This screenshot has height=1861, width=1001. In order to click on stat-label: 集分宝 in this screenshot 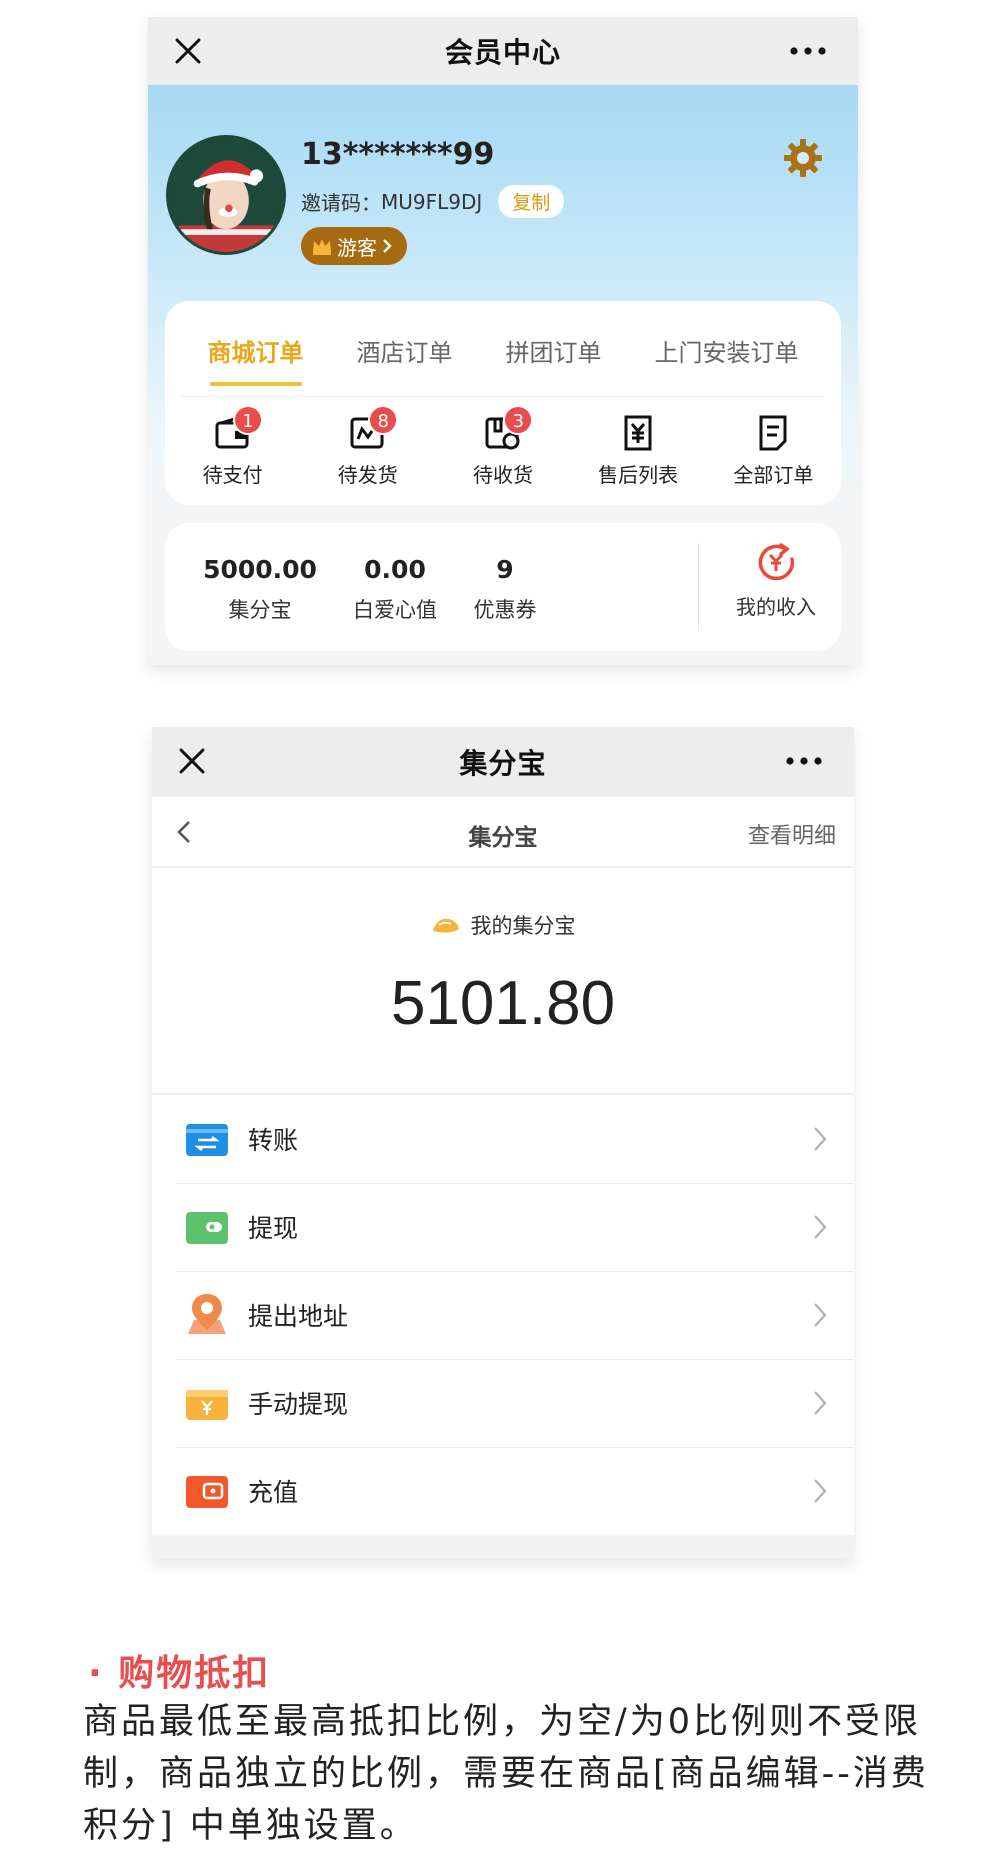, I will do `click(260, 610)`.